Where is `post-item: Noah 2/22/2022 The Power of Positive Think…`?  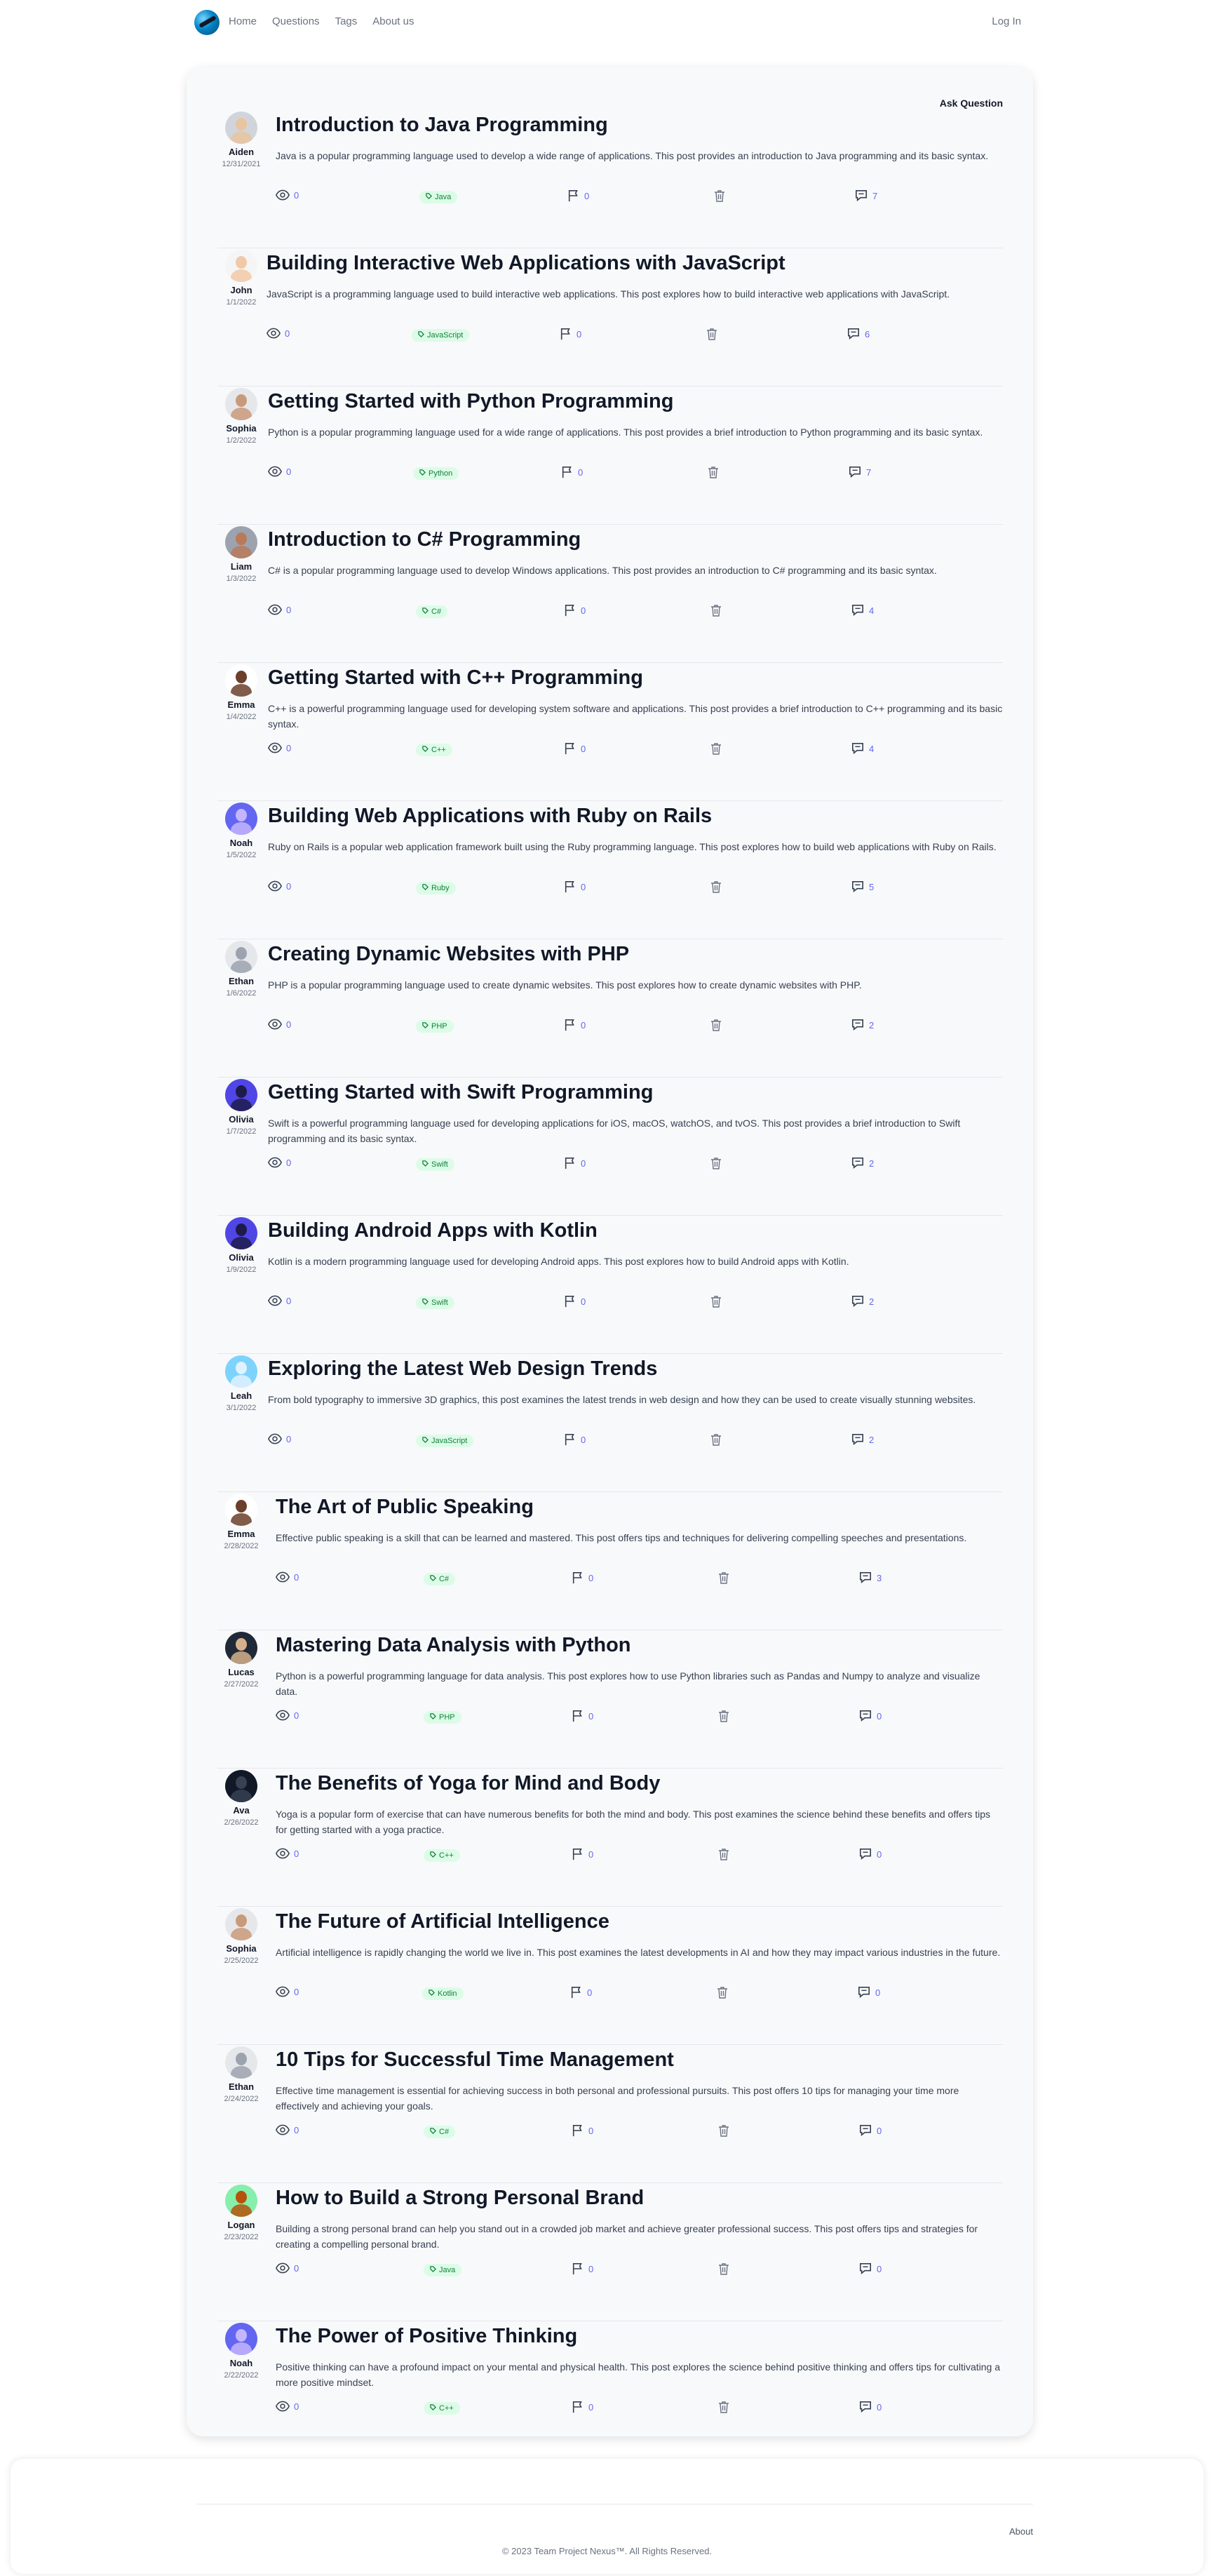 post-item: Noah 2/22/2022 The Power of Positive Think… is located at coordinates (610, 2390).